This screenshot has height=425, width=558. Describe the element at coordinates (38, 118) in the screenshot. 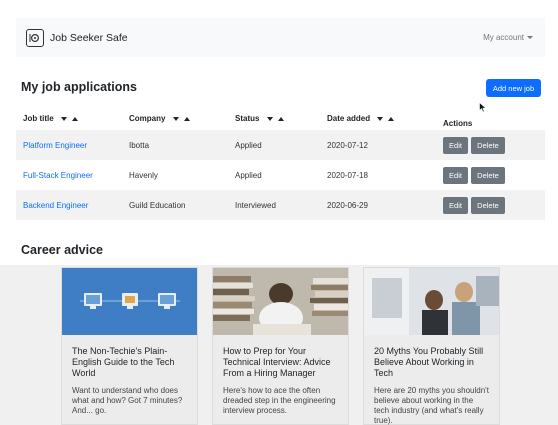

I see `column-label: Job title` at that location.